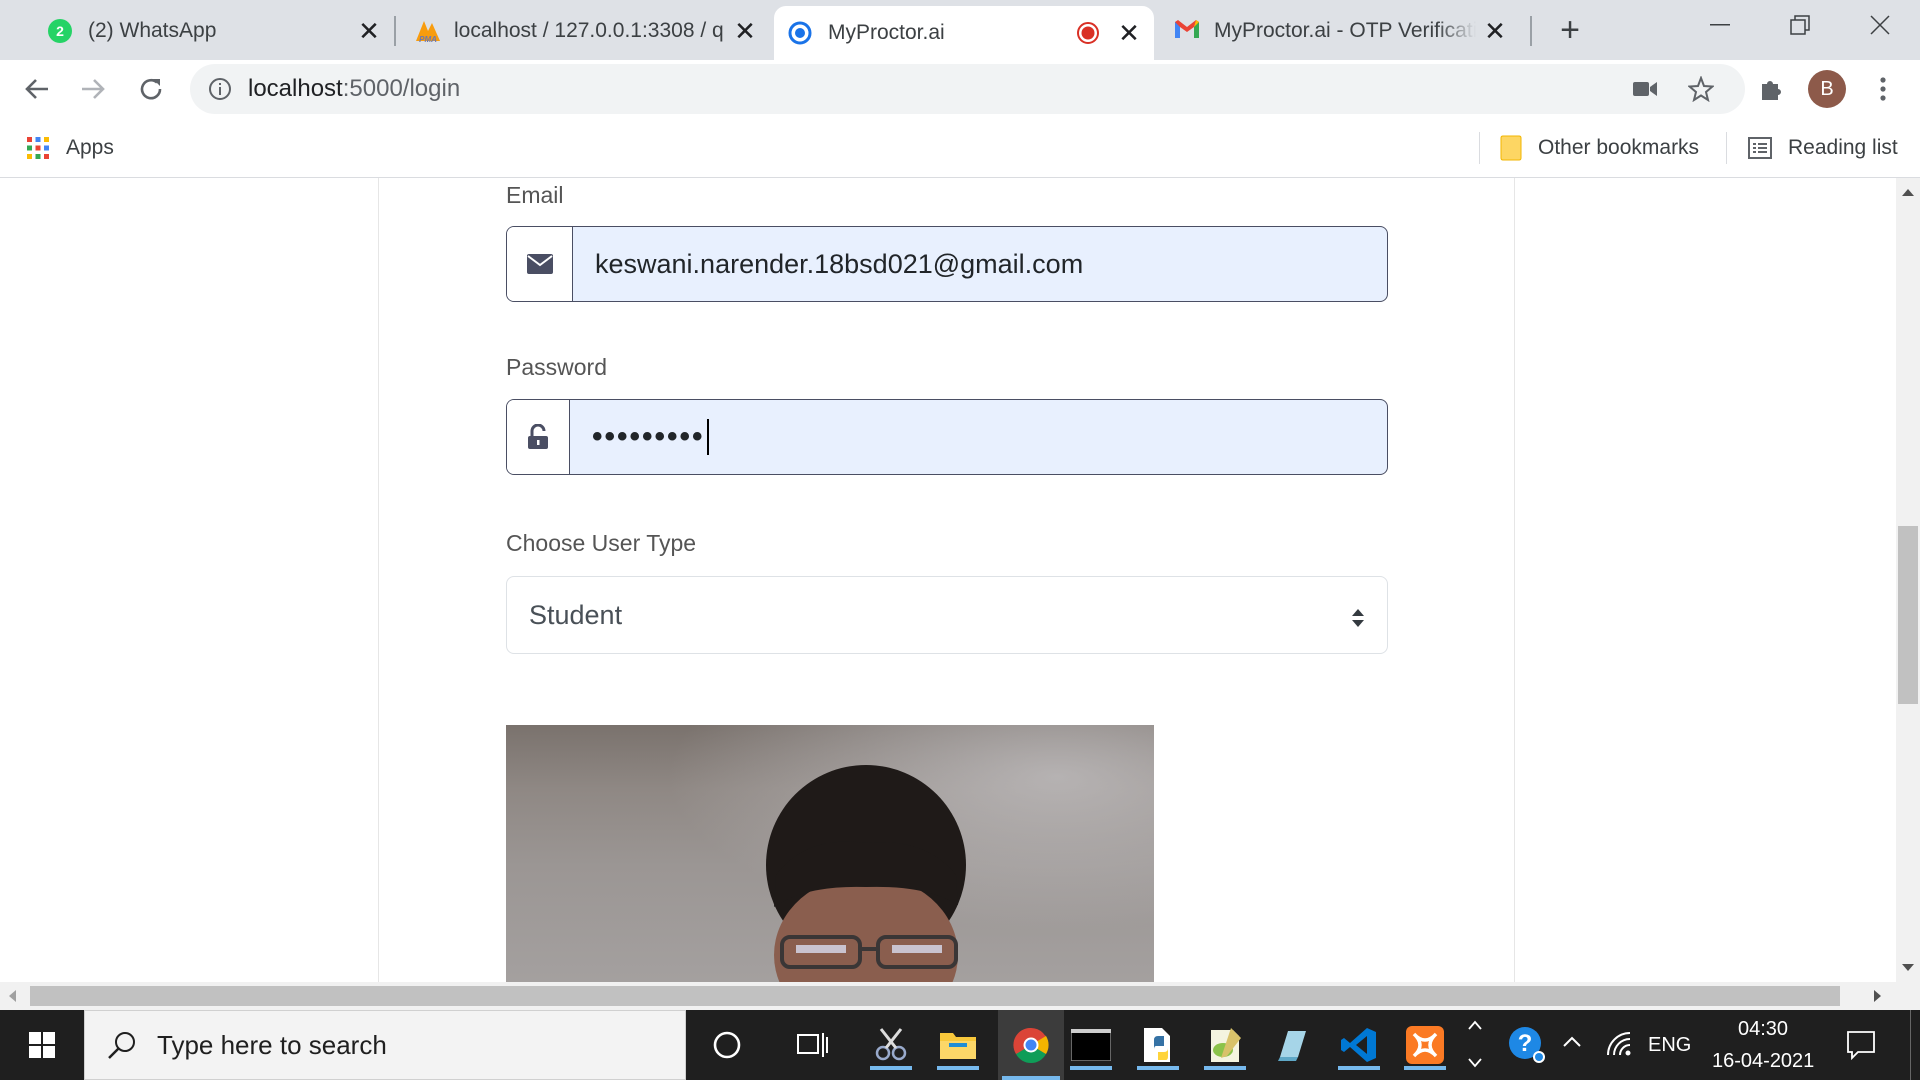 The height and width of the screenshot is (1080, 1920). Describe the element at coordinates (1908, 192) in the screenshot. I see `scroll-up-arrow-icon` at that location.